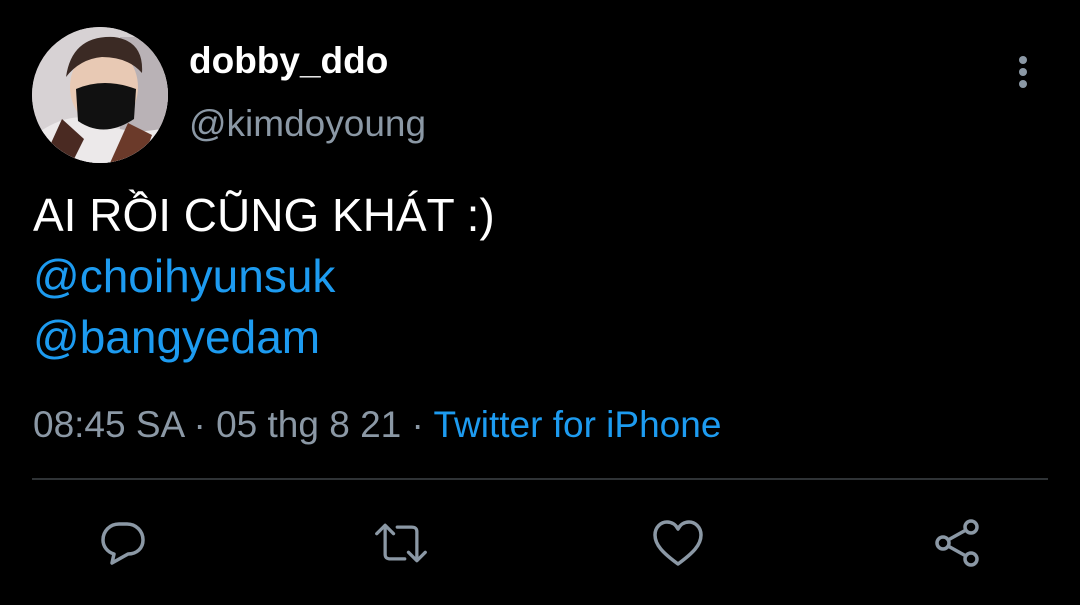 This screenshot has height=605, width=1080. Describe the element at coordinates (577, 424) in the screenshot. I see `tweet-source-link: Twitter for iPhone` at that location.